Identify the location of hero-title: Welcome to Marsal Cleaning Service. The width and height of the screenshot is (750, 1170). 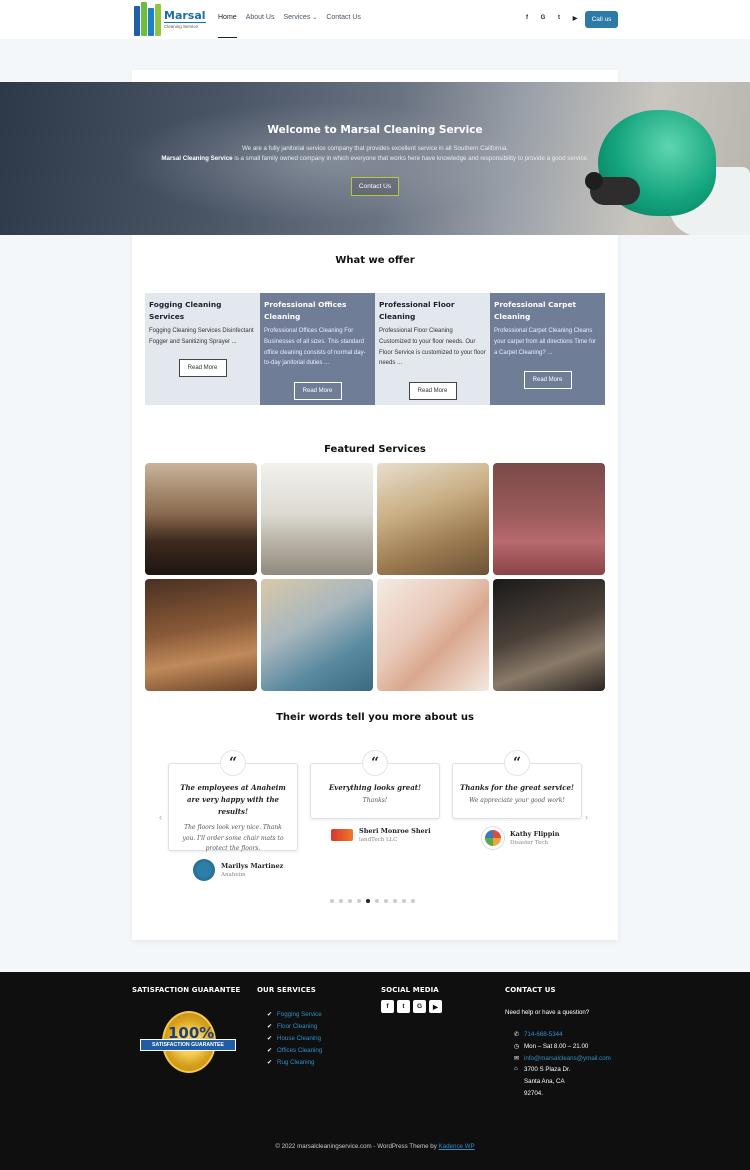
(375, 130).